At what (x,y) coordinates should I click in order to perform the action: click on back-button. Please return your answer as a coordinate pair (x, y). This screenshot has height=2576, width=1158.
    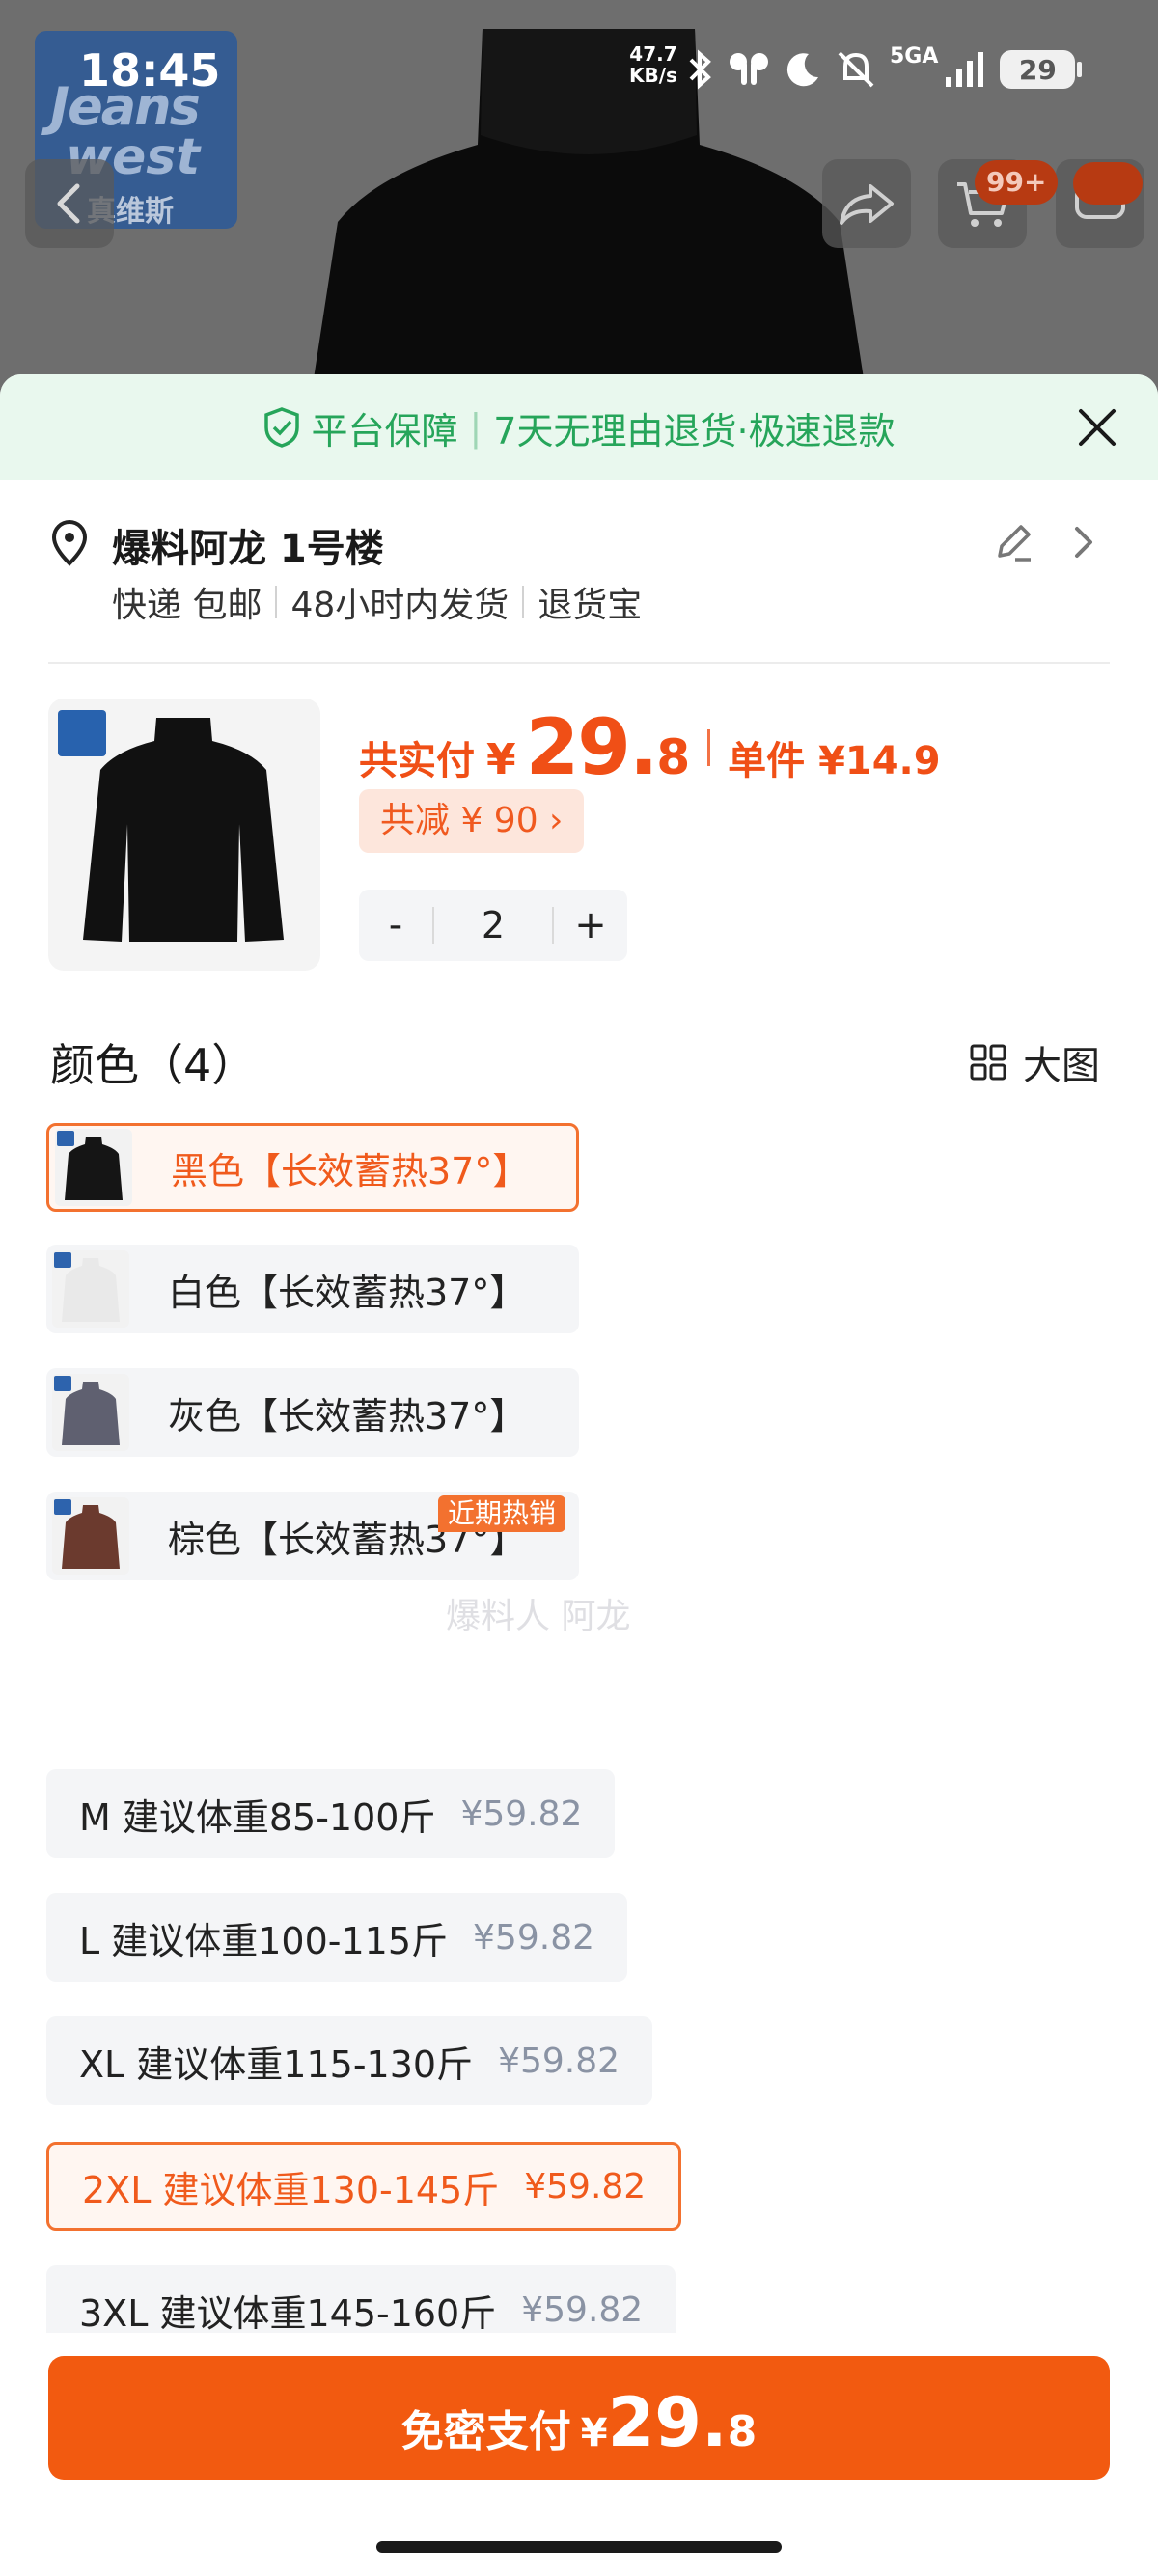
    Looking at the image, I should click on (69, 204).